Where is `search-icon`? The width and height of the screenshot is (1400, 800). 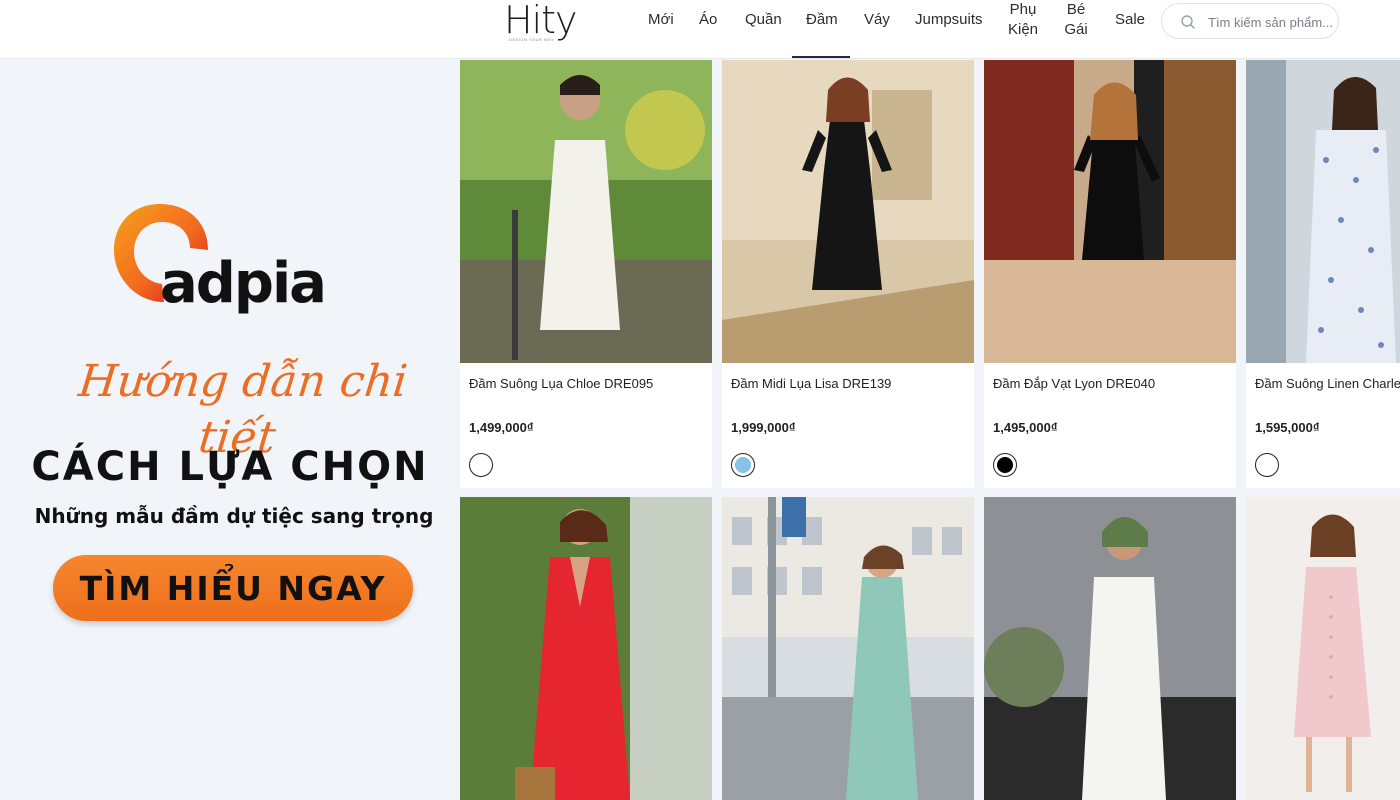
search-icon is located at coordinates (1188, 22).